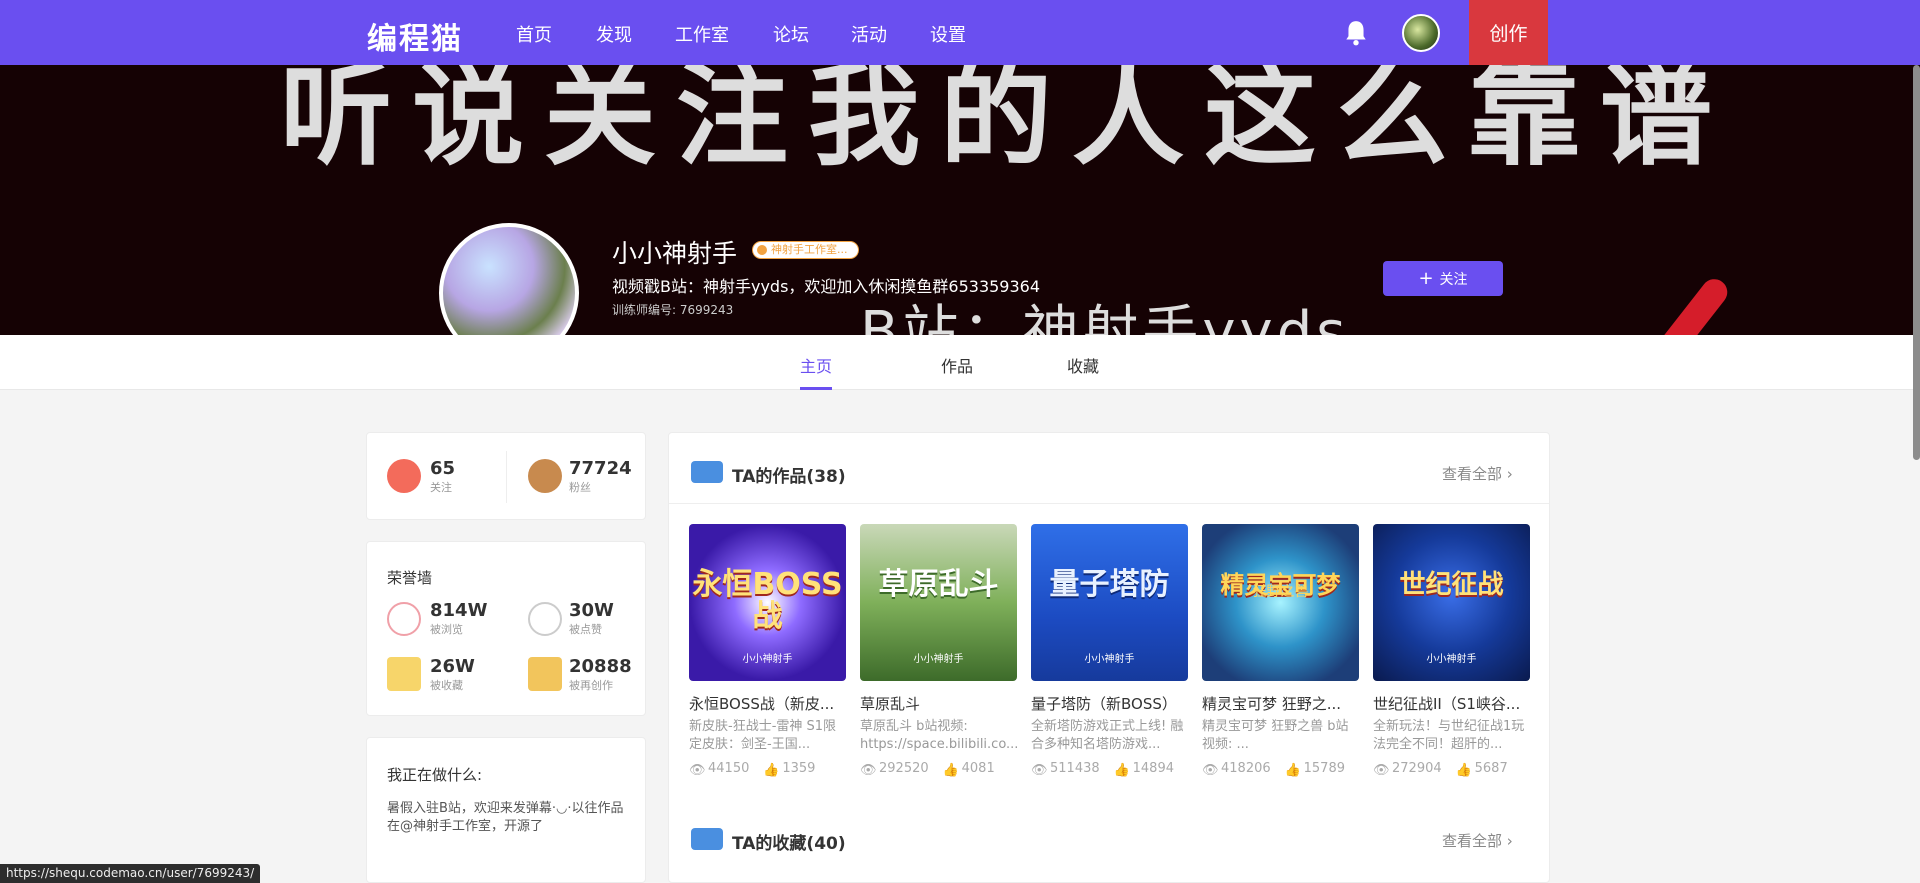 Image resolution: width=1920 pixels, height=883 pixels. I want to click on following-icon, so click(404, 476).